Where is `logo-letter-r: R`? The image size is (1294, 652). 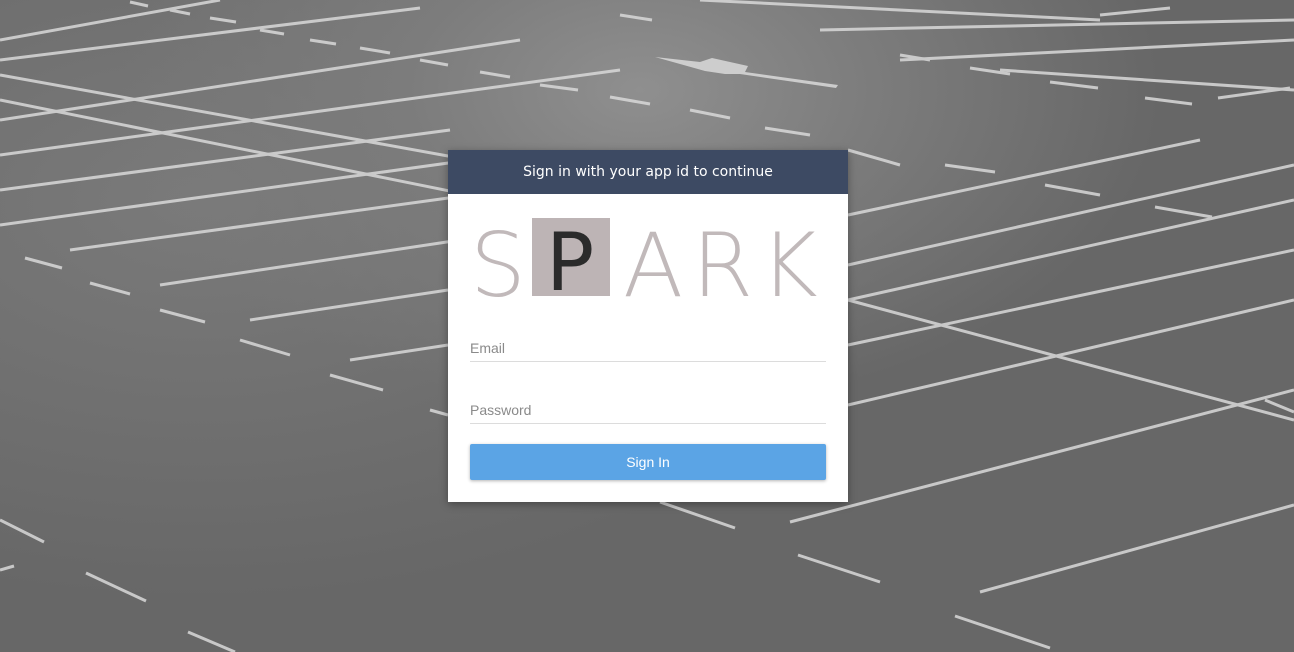 logo-letter-r: R is located at coordinates (722, 258).